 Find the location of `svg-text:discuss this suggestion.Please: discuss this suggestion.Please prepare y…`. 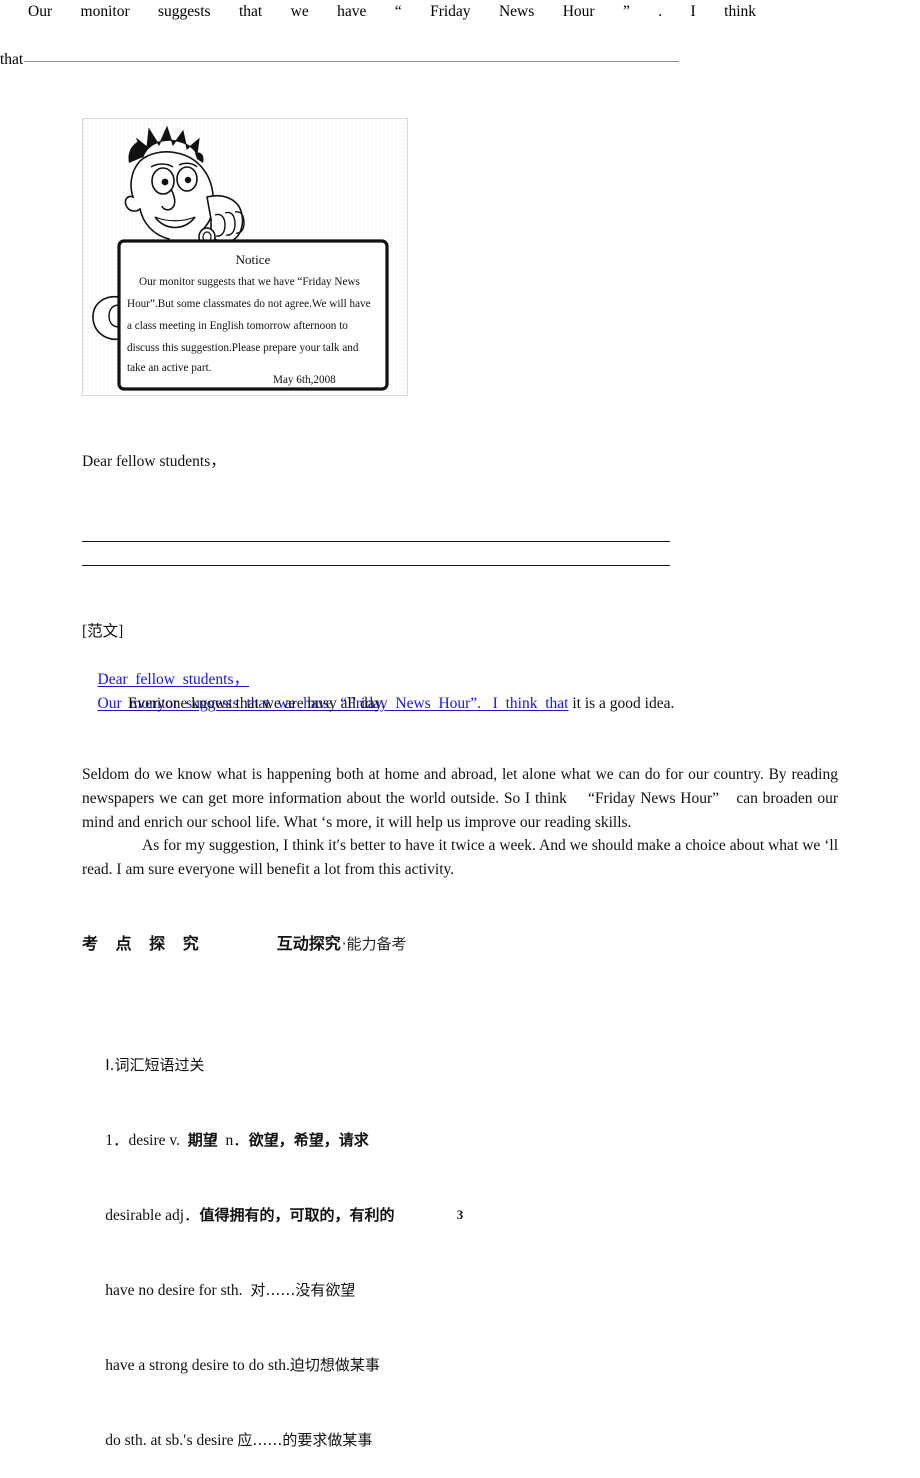

svg-text:discuss this suggestion.Please: discuss this suggestion.Please prepare y… is located at coordinates (243, 348).